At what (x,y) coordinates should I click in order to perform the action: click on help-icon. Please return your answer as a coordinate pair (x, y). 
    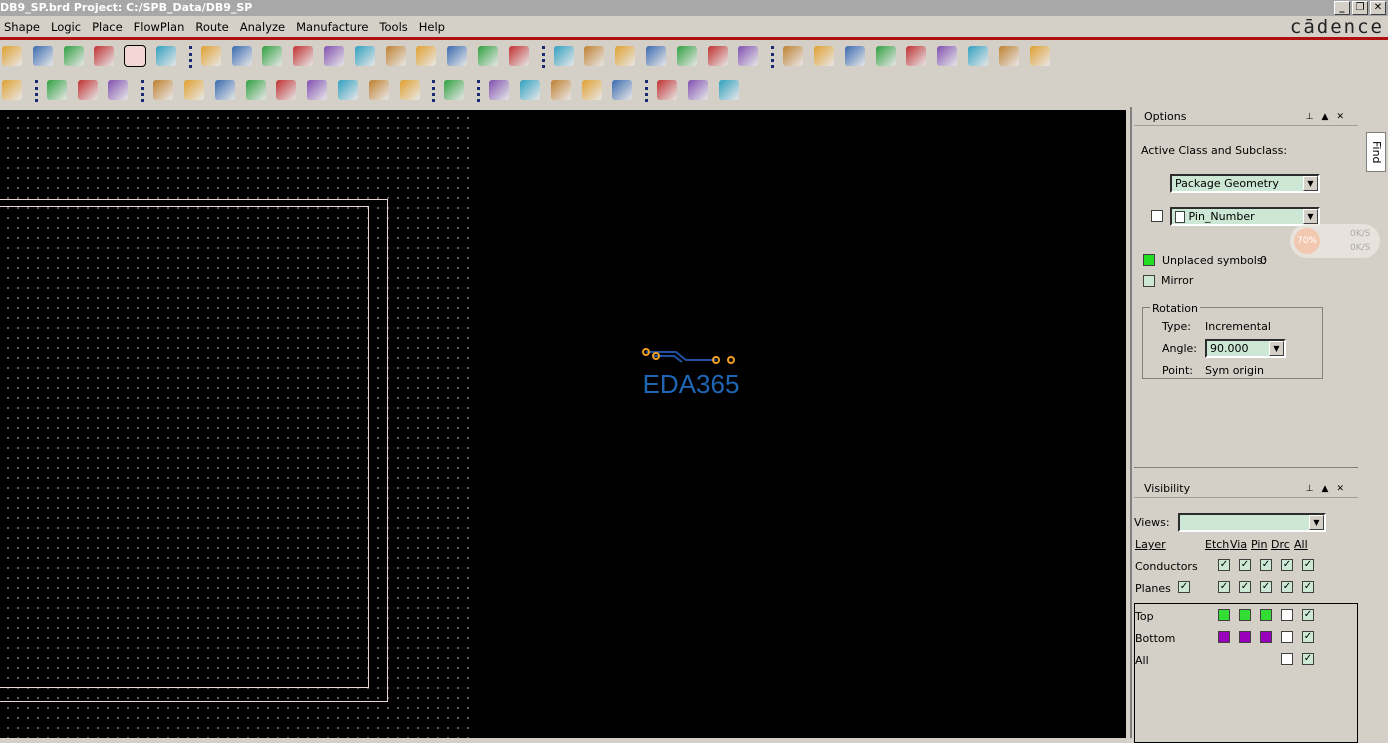
    Looking at the image, I should click on (728, 90).